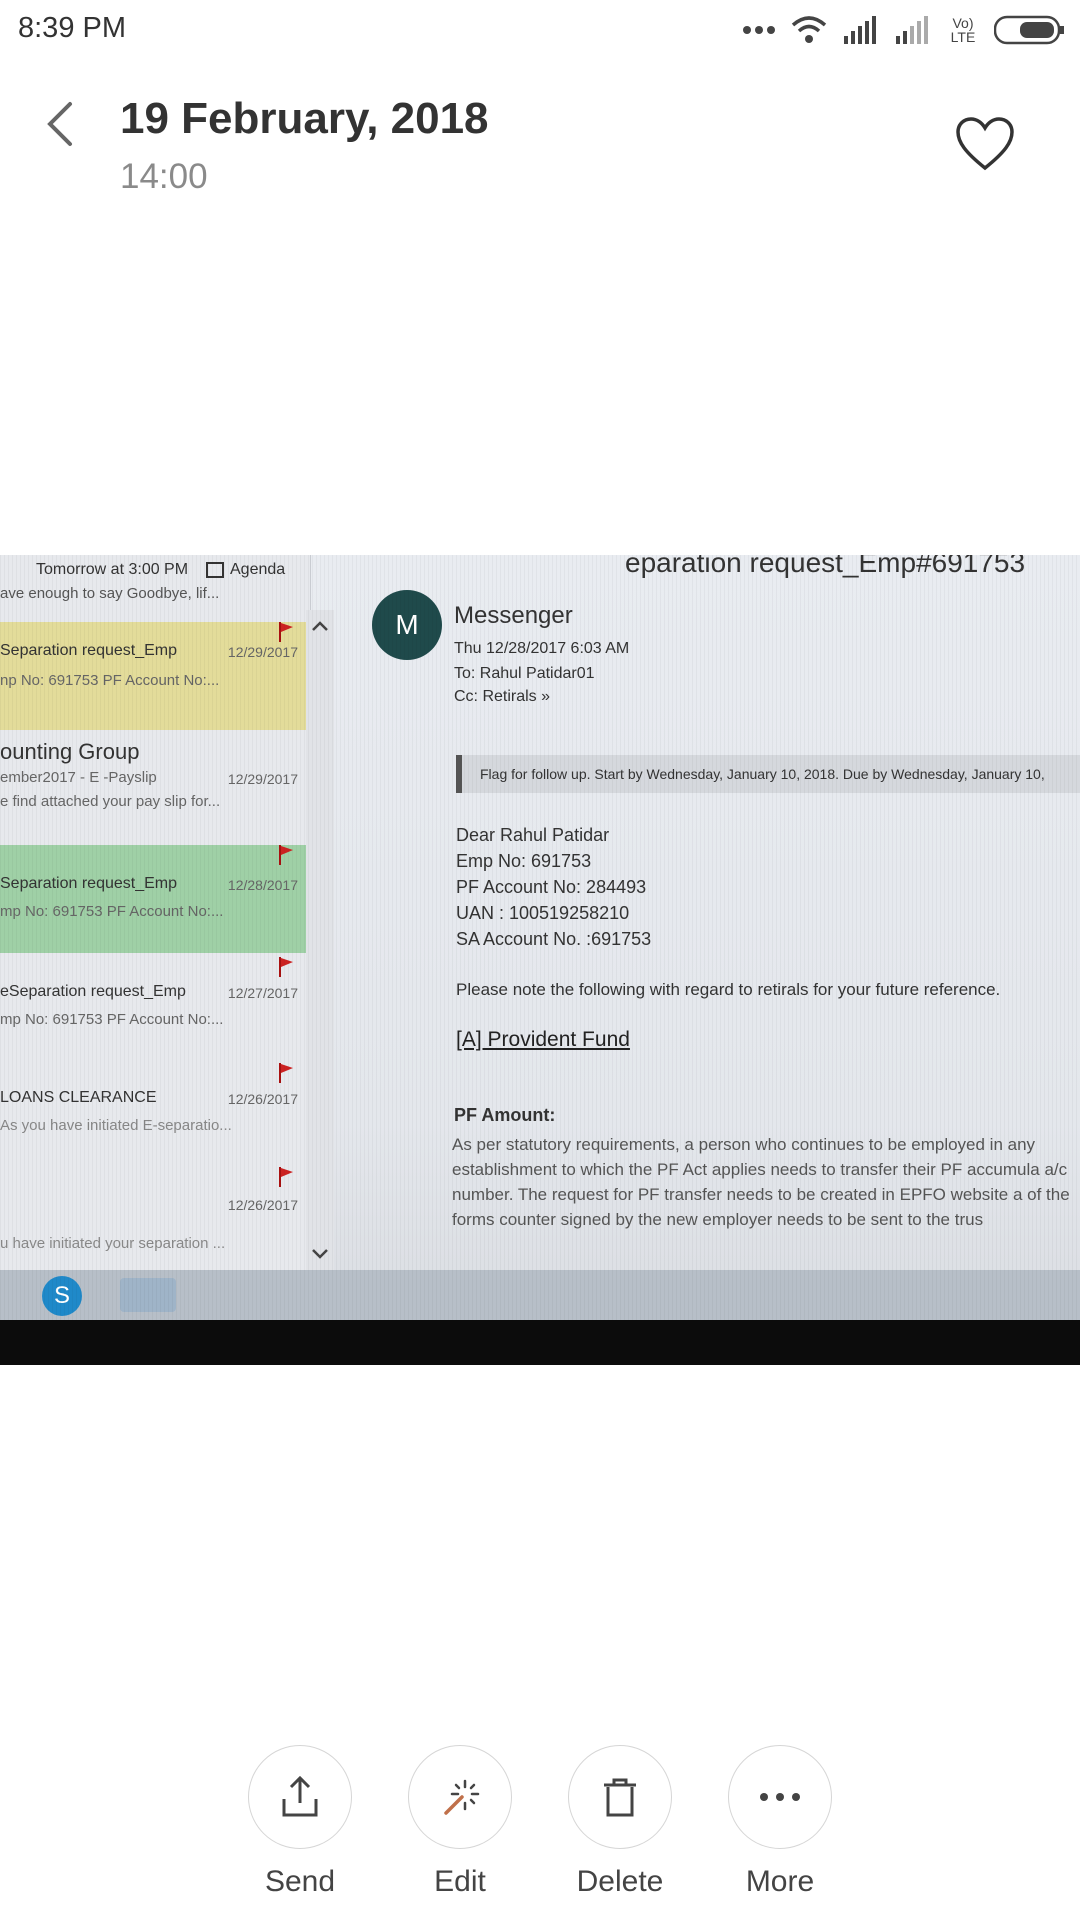 The height and width of the screenshot is (1920, 1080). What do you see at coordinates (533, 835) in the screenshot?
I see `email-body-line: Dear Rahul Patidar` at bounding box center [533, 835].